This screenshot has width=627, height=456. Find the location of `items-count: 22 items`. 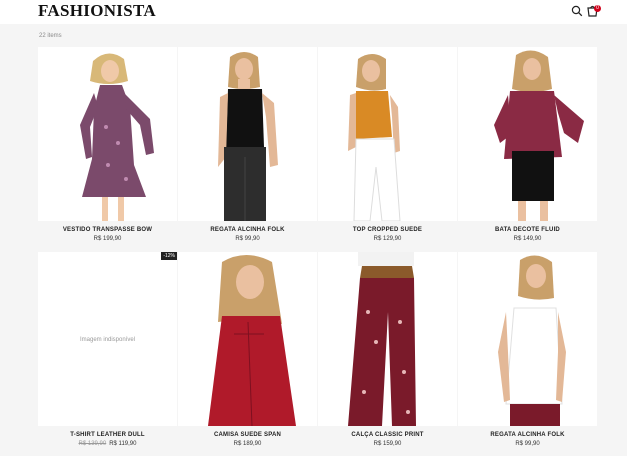

items-count: 22 items is located at coordinates (50, 36).